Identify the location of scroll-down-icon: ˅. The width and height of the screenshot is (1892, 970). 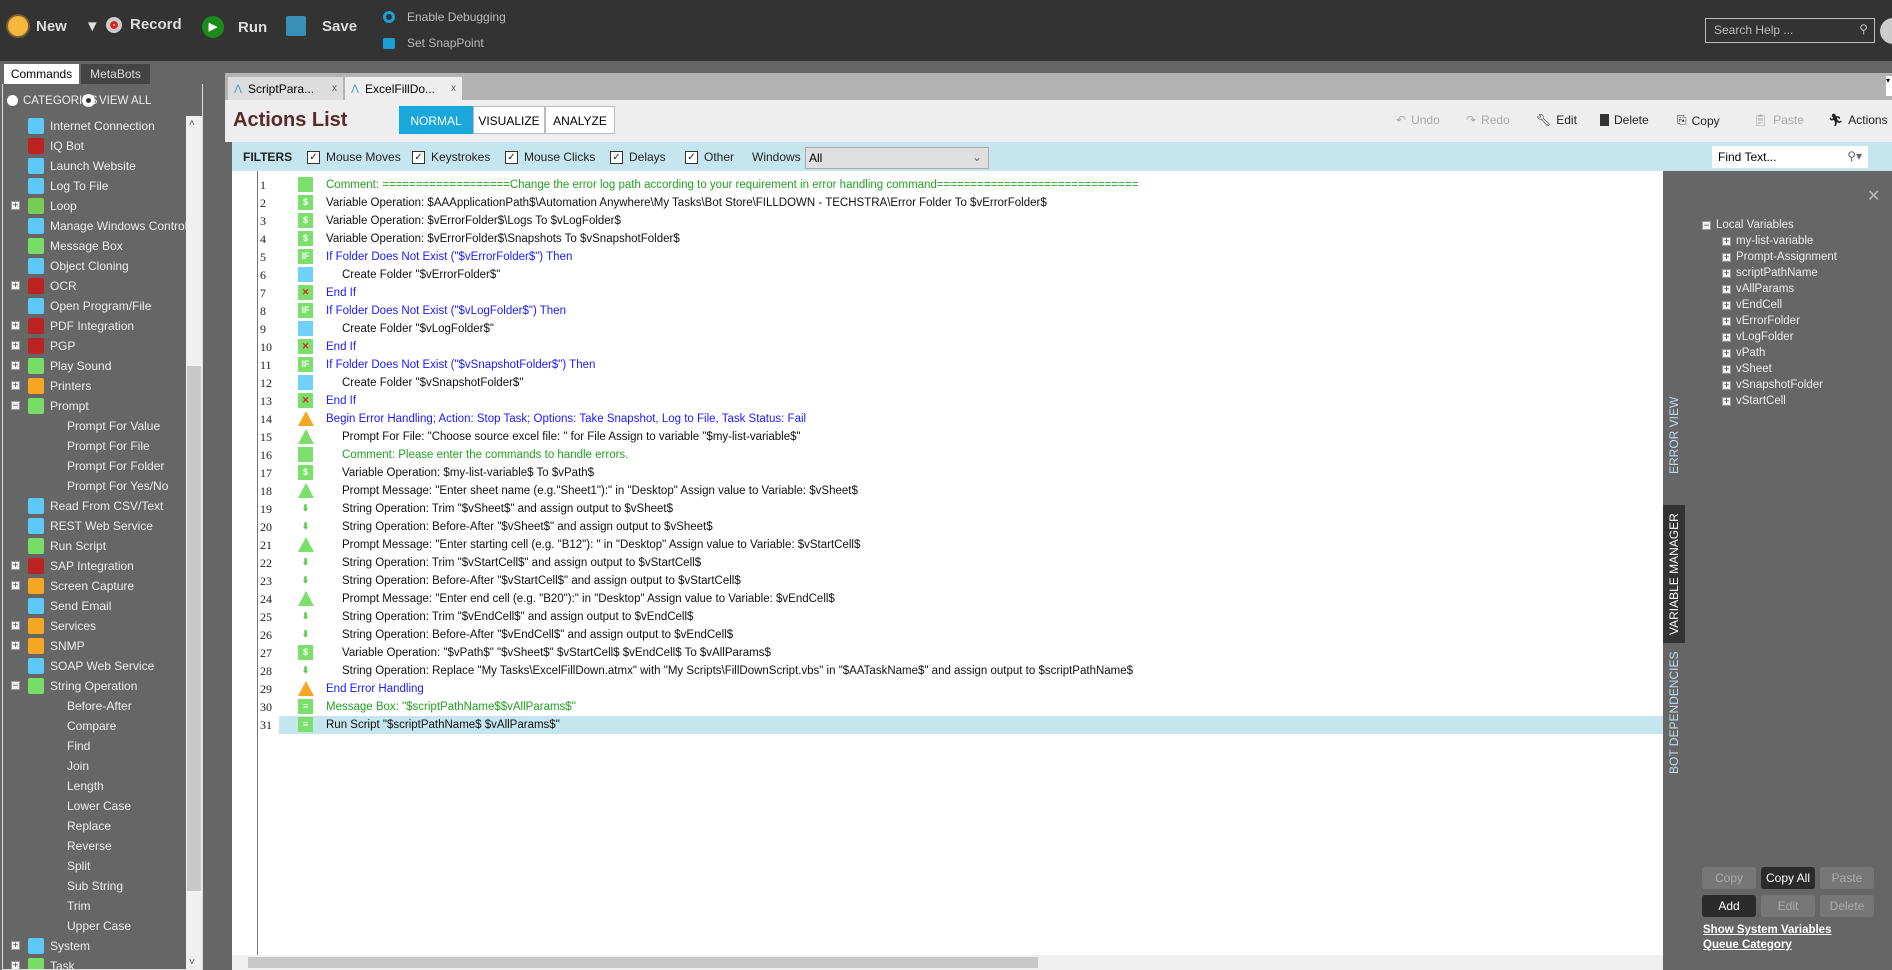
(192, 962).